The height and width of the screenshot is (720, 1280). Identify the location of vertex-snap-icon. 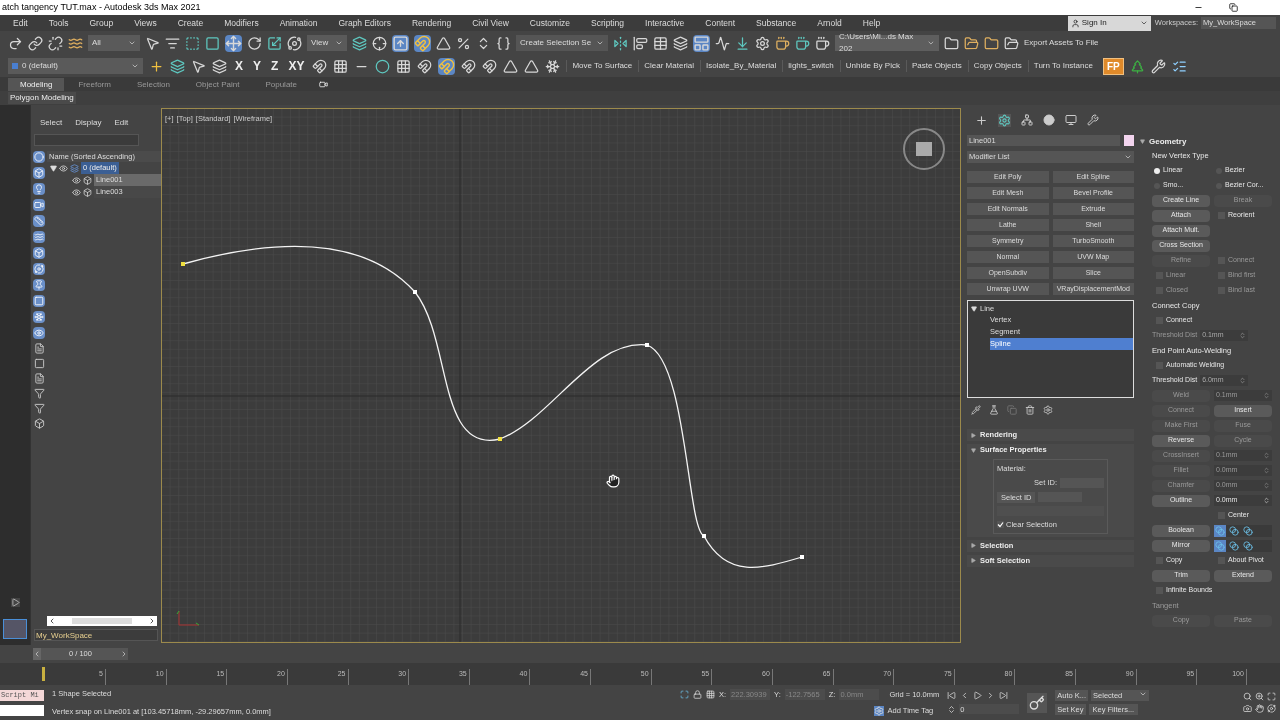
(447, 66).